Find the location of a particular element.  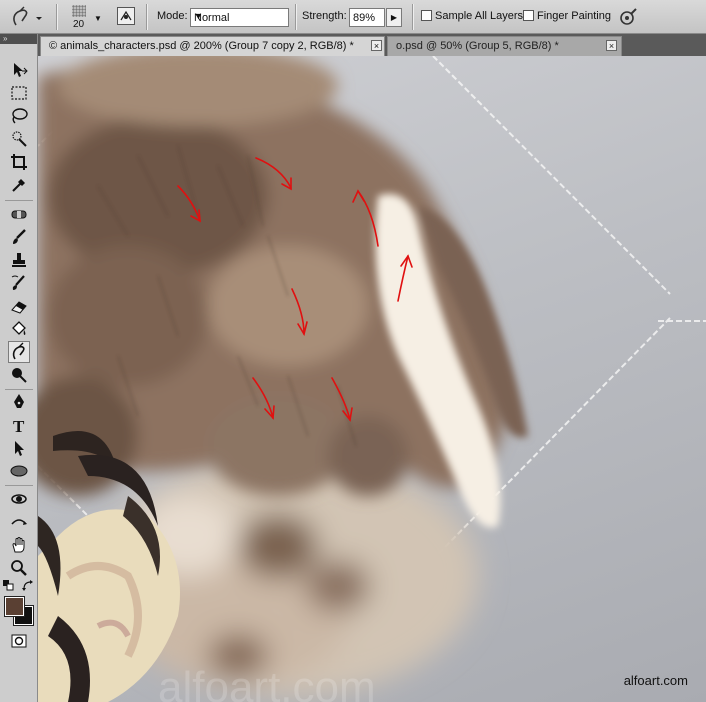

brush-panel-icon is located at coordinates (126, 15).